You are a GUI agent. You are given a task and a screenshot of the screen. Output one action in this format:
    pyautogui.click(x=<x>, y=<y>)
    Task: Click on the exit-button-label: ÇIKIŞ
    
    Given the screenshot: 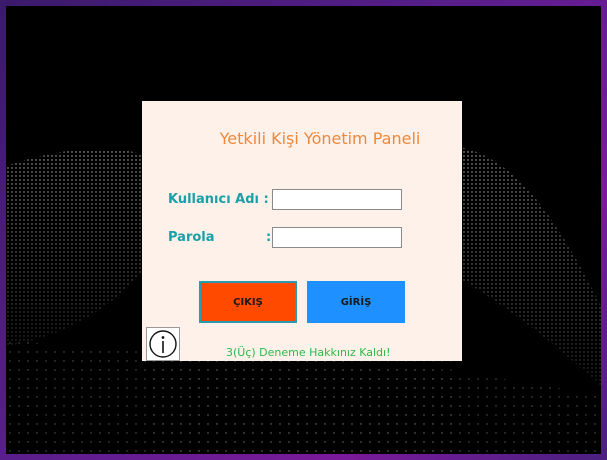 What is the action you would take?
    pyautogui.click(x=248, y=302)
    